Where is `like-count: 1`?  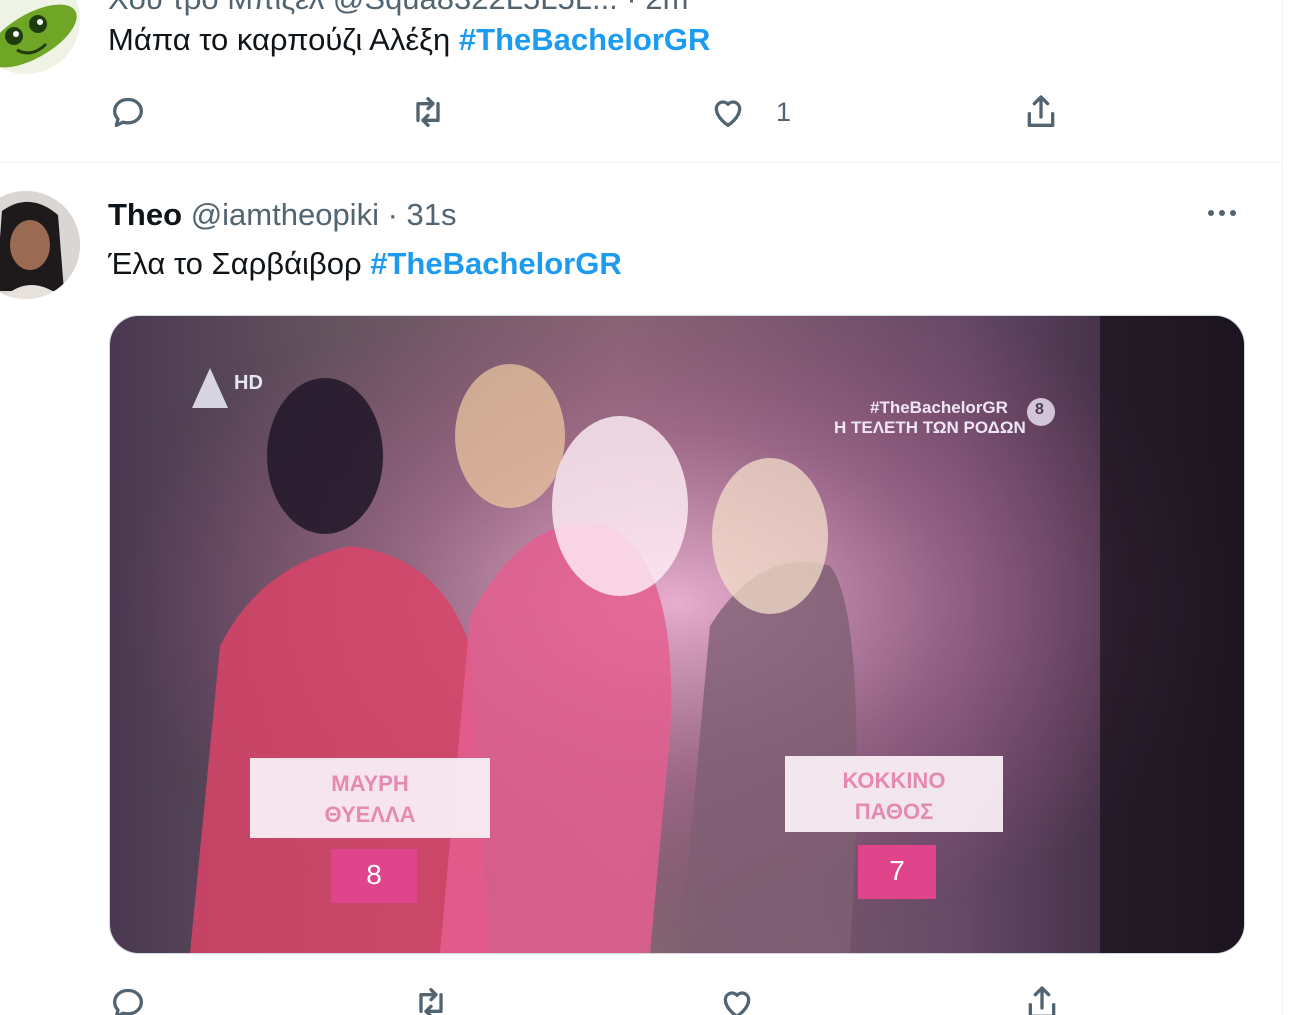 like-count: 1 is located at coordinates (784, 111).